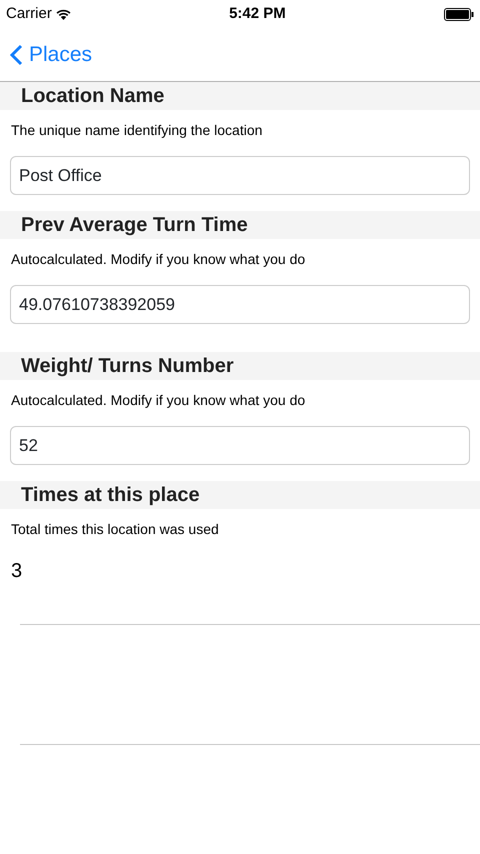  Describe the element at coordinates (240, 495) in the screenshot. I see `section-header: Times at this place` at that location.